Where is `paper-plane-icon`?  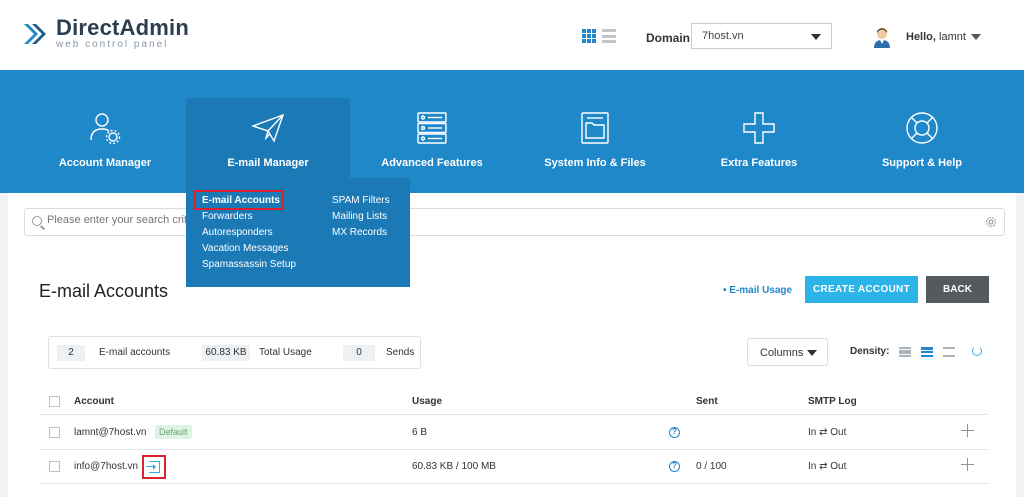 paper-plane-icon is located at coordinates (267, 128).